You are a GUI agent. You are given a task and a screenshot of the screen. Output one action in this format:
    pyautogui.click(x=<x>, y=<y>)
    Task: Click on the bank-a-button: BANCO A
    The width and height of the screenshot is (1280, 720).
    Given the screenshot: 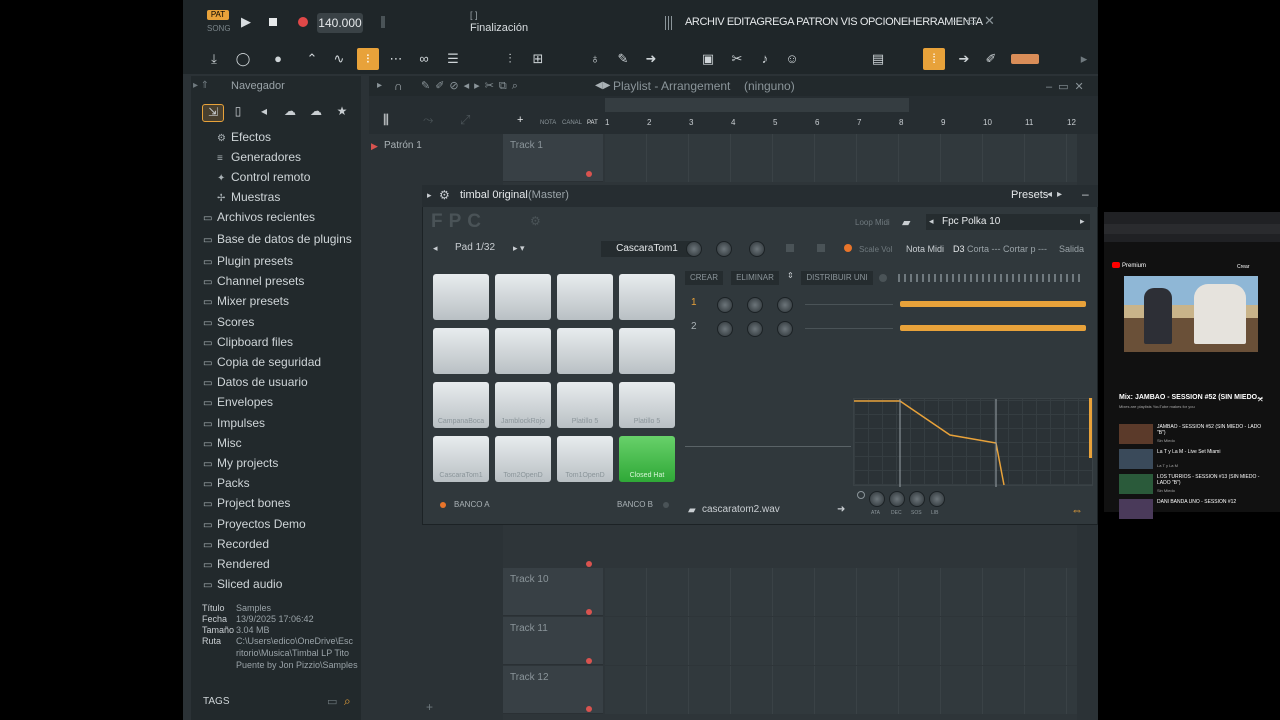 What is the action you would take?
    pyautogui.click(x=472, y=504)
    